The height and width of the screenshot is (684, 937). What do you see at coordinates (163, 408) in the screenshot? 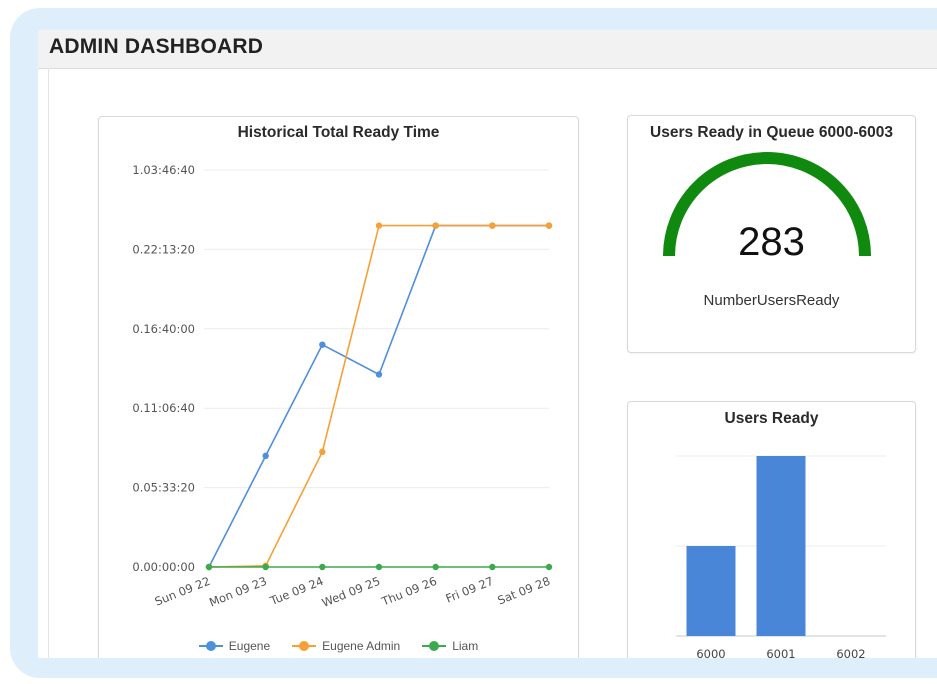
I see `line-chart-y-tick-label: 0.11:06:40` at bounding box center [163, 408].